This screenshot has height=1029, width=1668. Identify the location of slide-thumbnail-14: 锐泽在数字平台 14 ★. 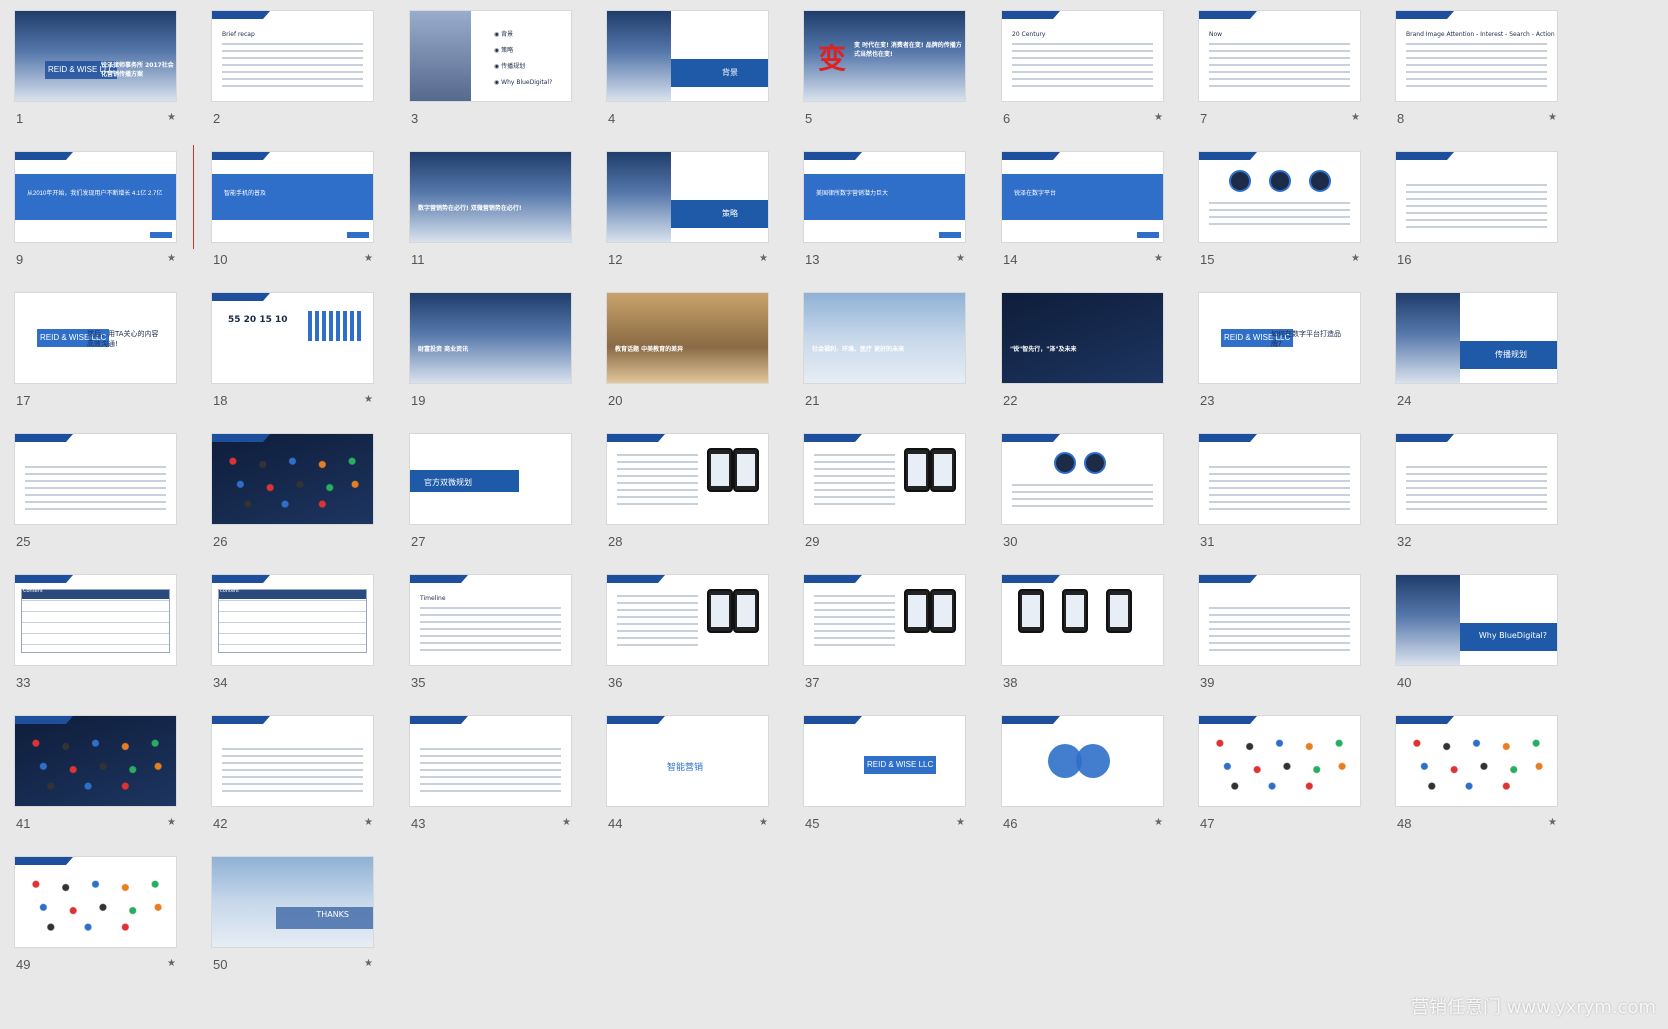
(1086, 221).